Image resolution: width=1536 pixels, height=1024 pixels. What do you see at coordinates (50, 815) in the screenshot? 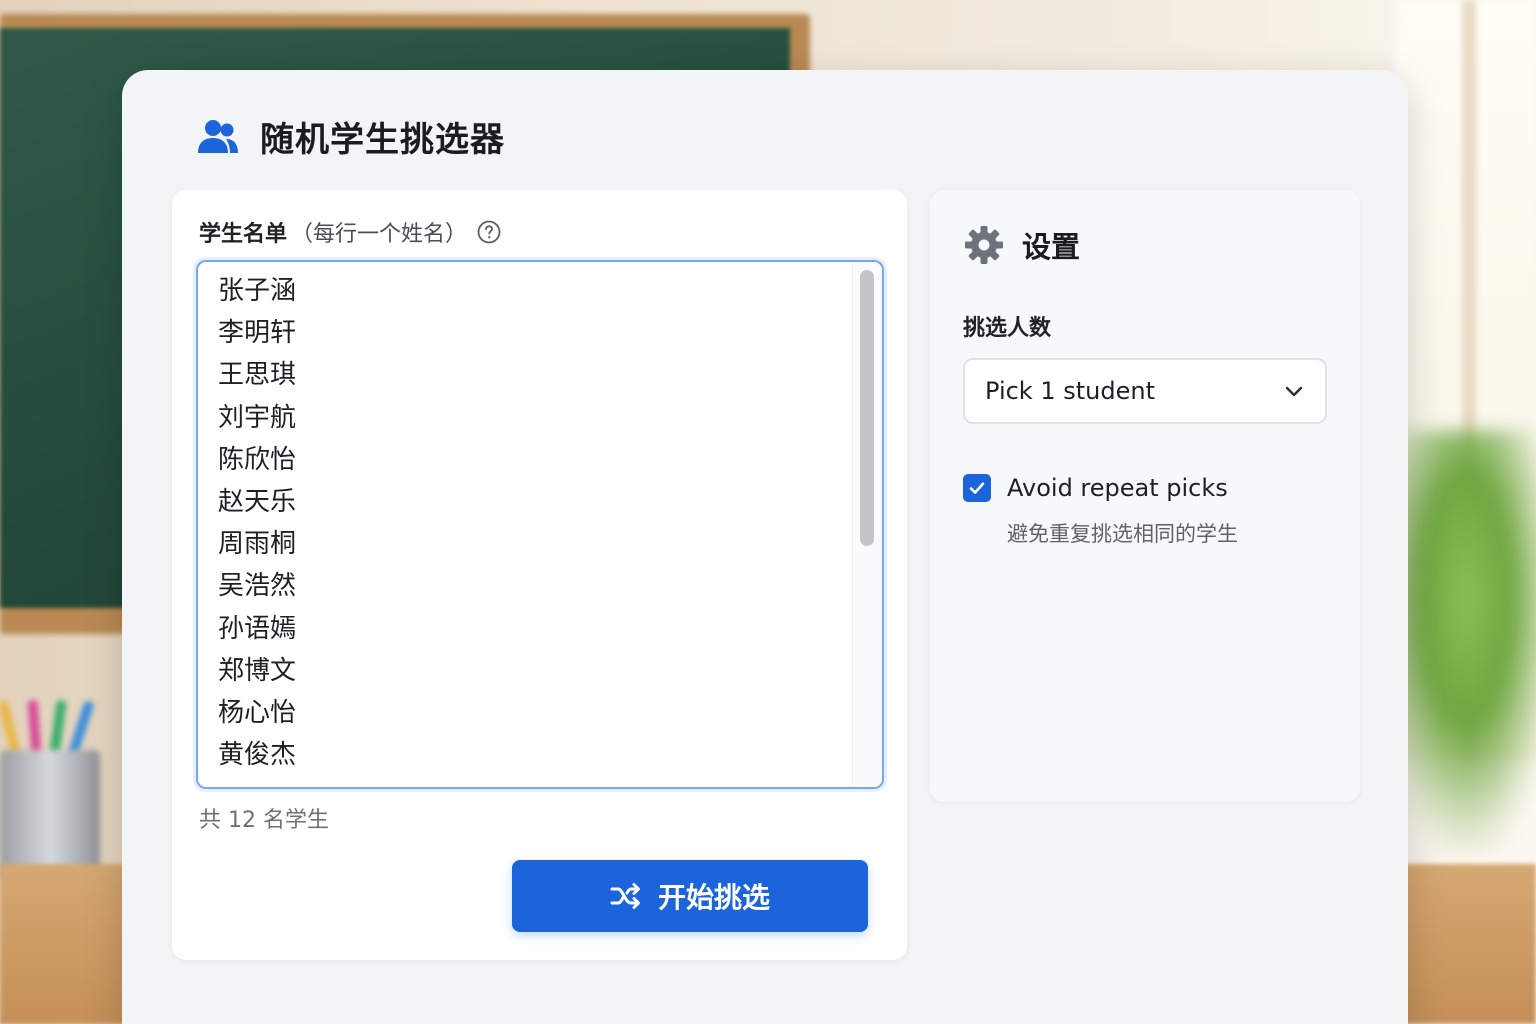
I see `pen-cup` at bounding box center [50, 815].